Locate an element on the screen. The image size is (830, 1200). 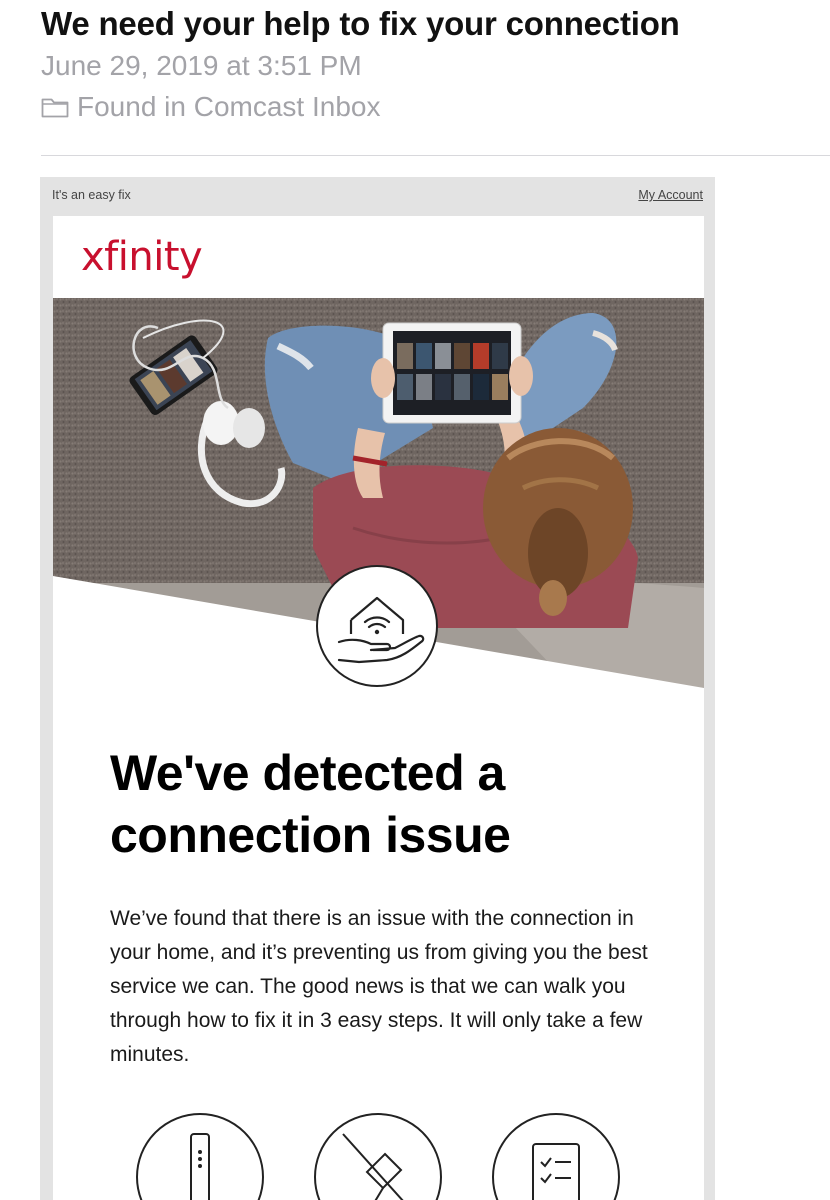
header-divider is located at coordinates (435, 155).